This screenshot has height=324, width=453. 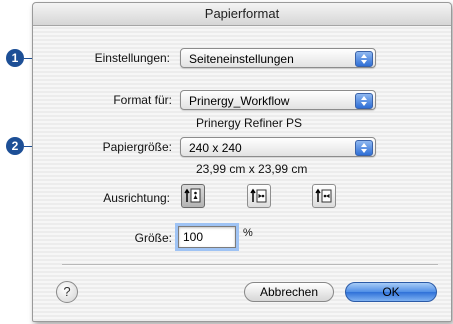 What do you see at coordinates (15, 58) in the screenshot?
I see `callout-marker-1: 1` at bounding box center [15, 58].